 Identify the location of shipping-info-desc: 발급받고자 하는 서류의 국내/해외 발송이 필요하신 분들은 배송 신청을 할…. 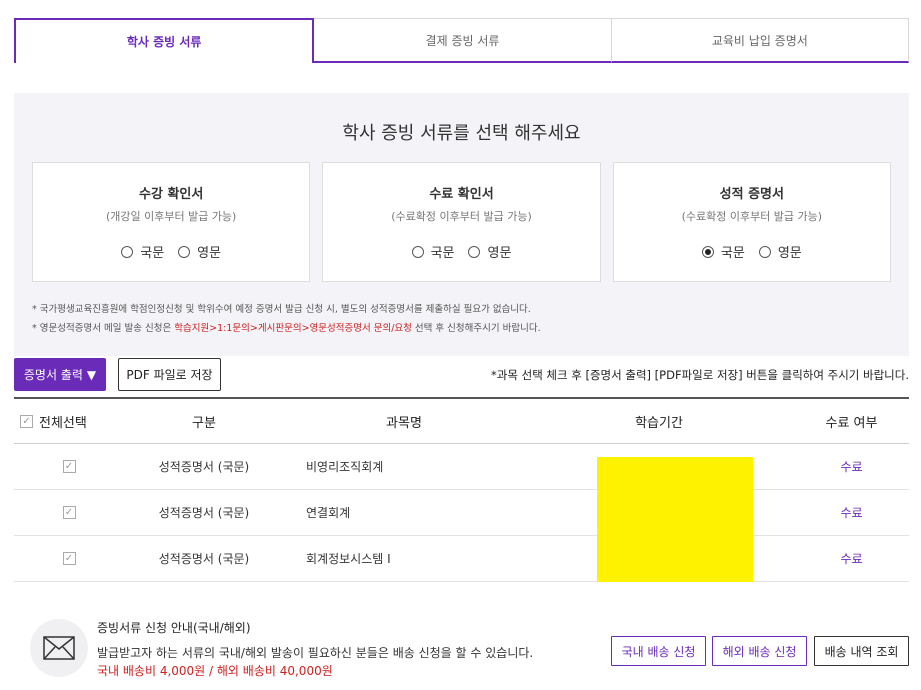
(315, 653).